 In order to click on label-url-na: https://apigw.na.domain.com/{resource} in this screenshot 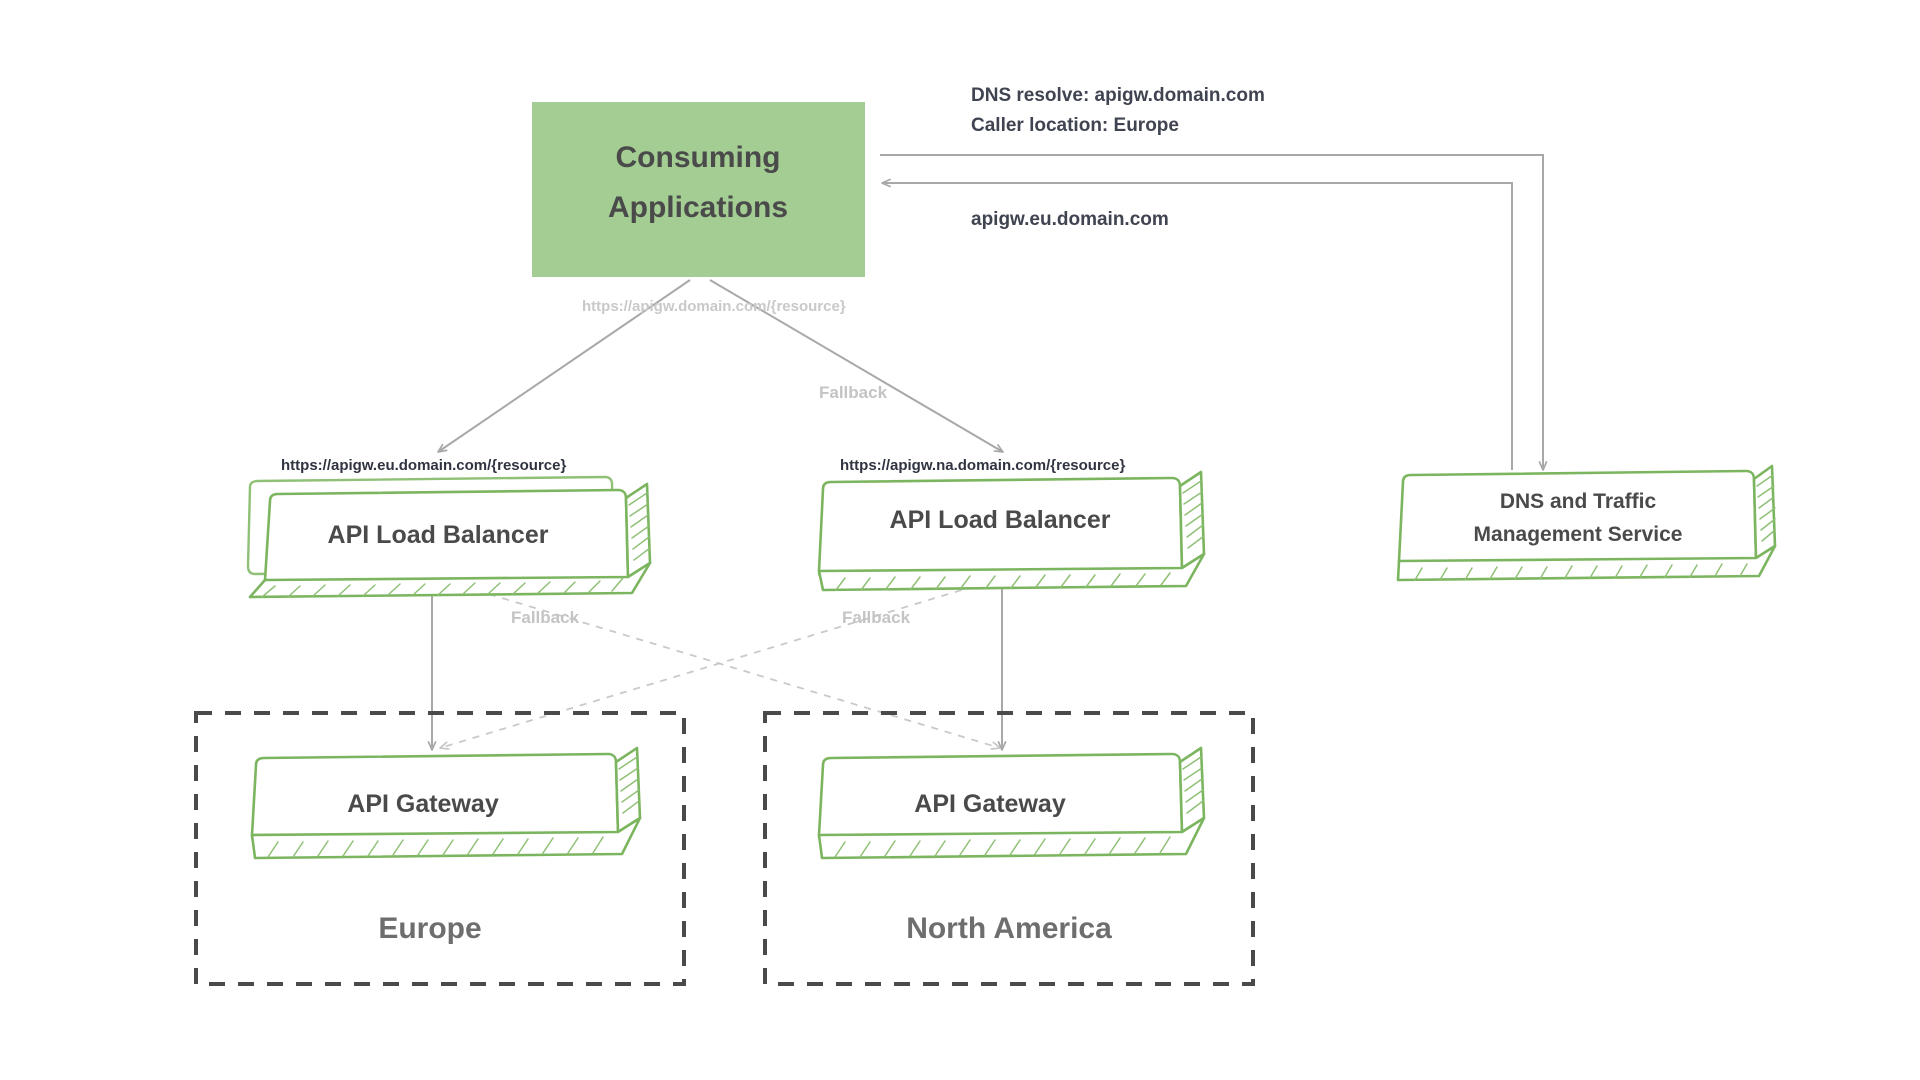, I will do `click(982, 465)`.